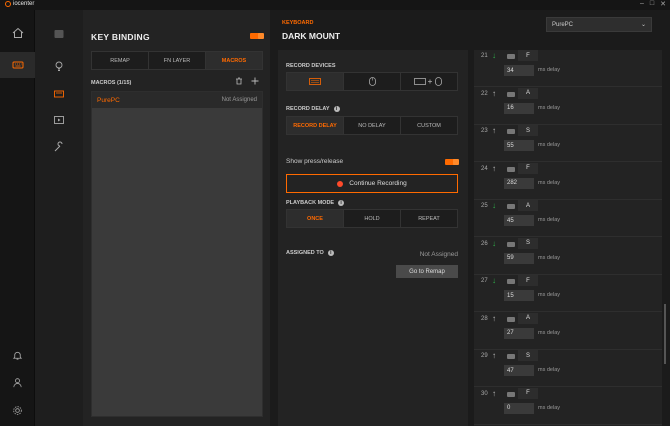 The image size is (670, 426). Describe the element at coordinates (255, 81) in the screenshot. I see `add-icon` at that location.